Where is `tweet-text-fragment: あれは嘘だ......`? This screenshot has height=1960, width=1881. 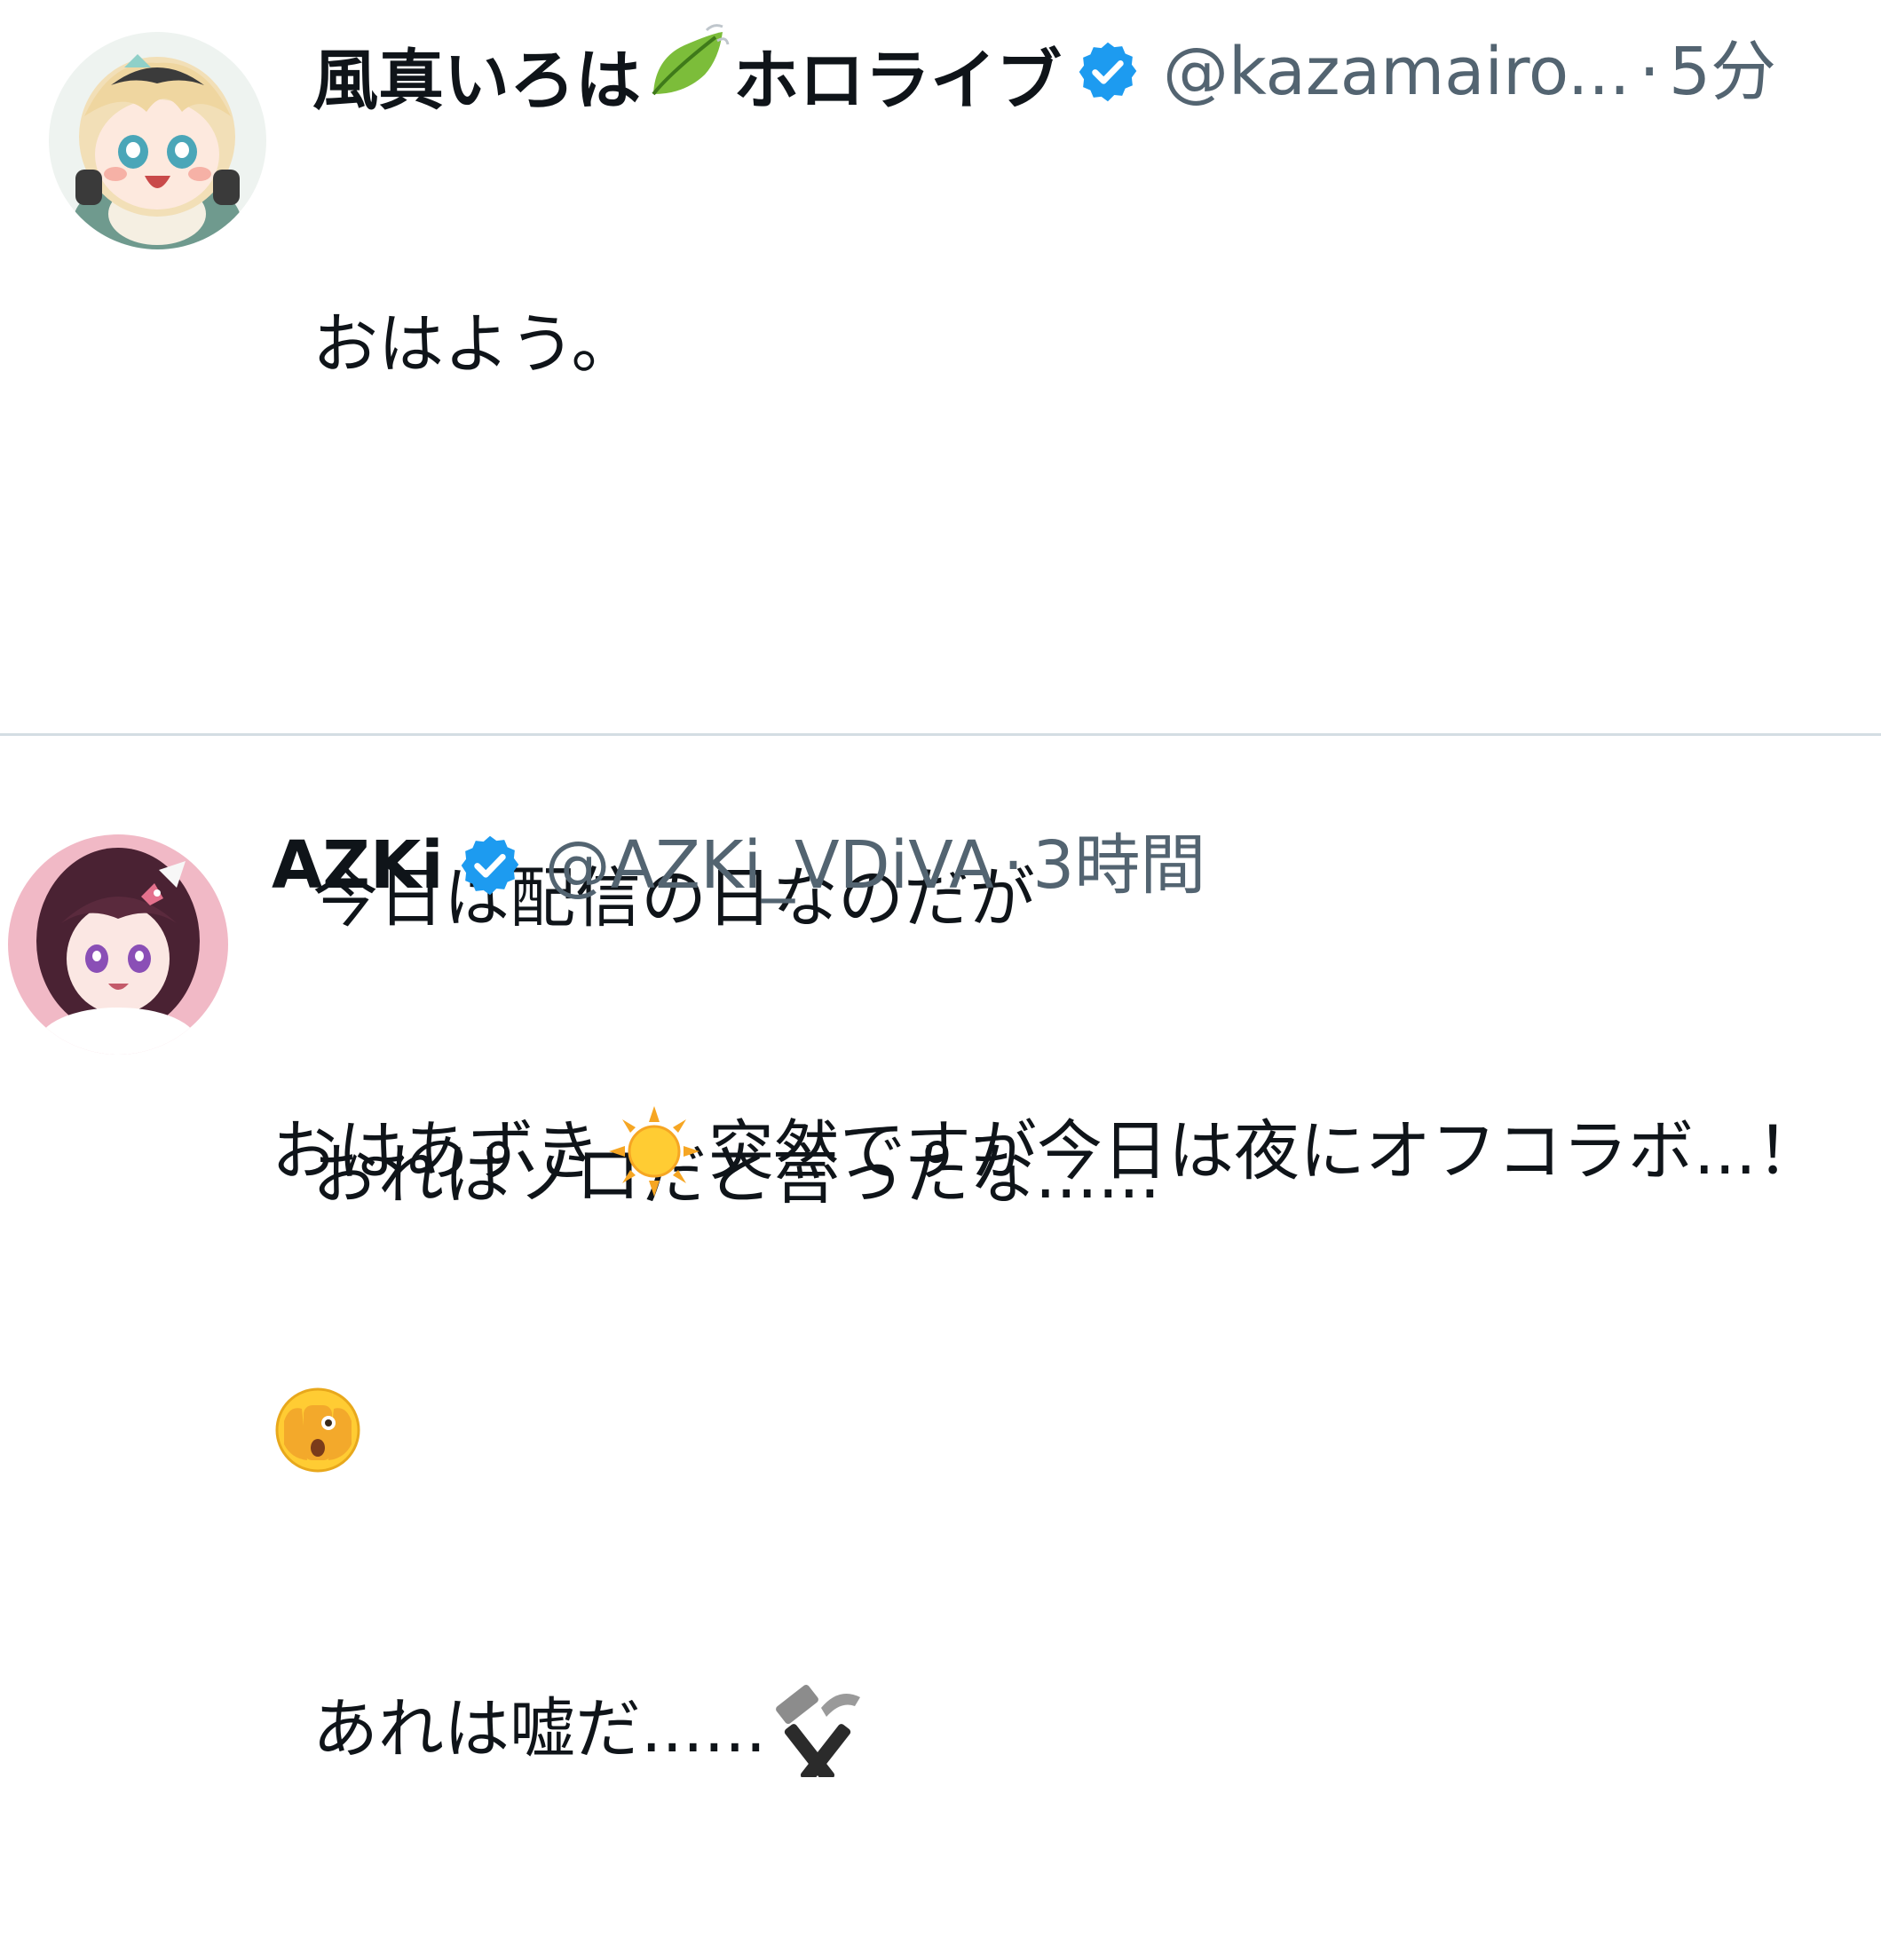
tweet-text-fragment: あれは嘘だ...... is located at coordinates (539, 1729).